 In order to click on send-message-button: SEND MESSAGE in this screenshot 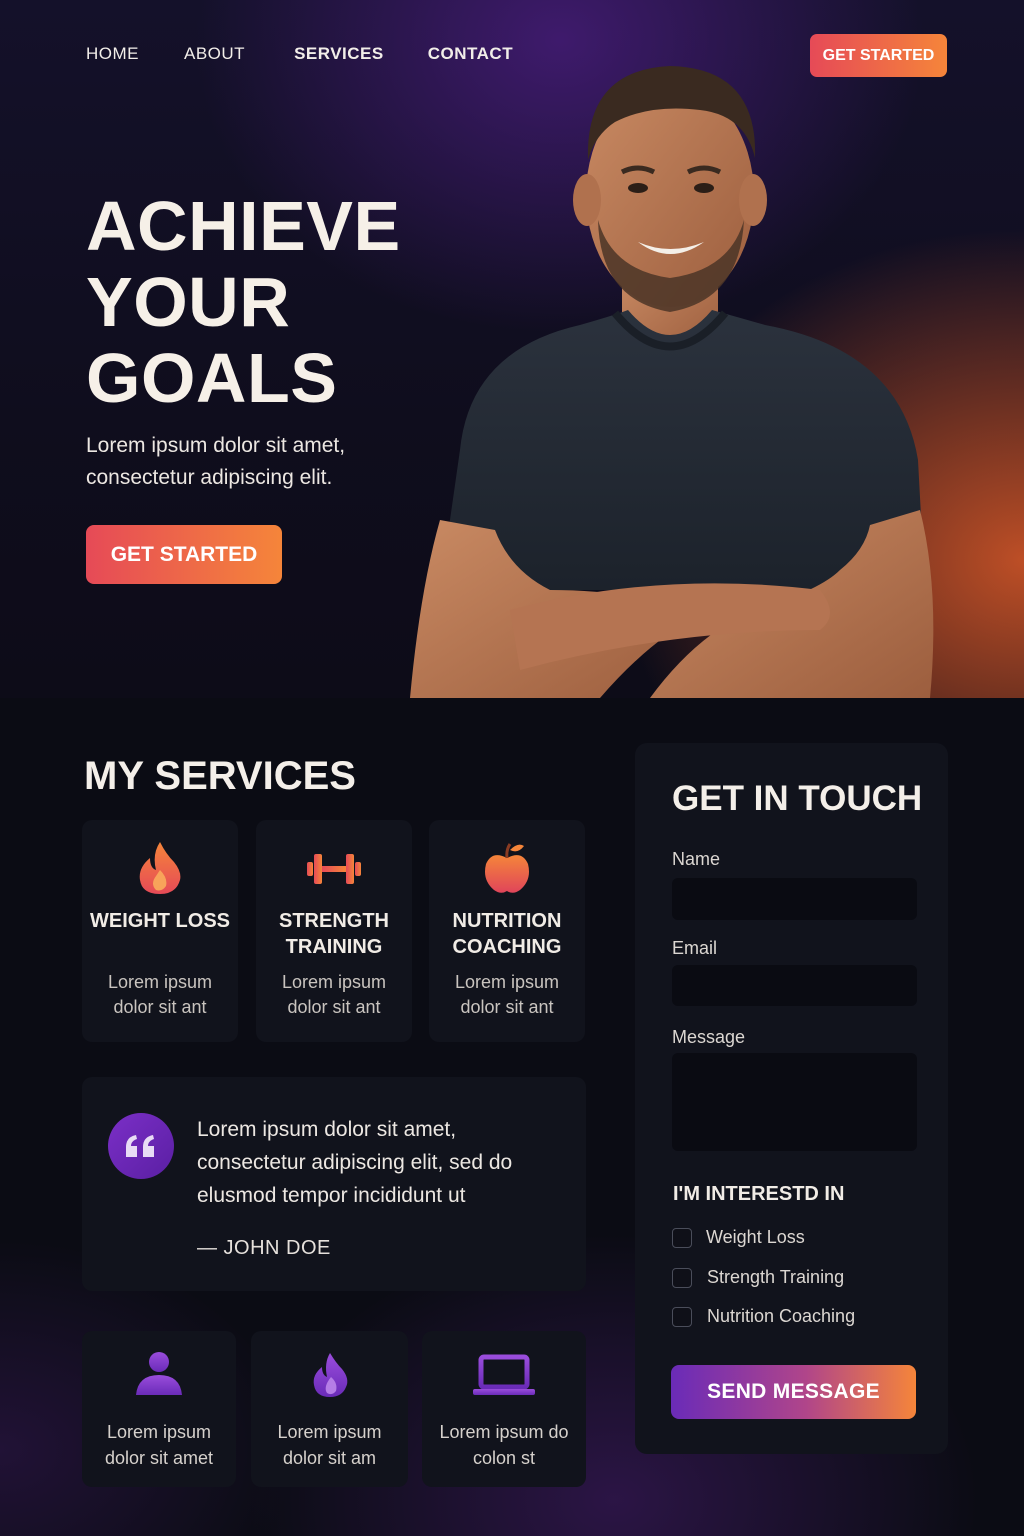, I will do `click(793, 1392)`.